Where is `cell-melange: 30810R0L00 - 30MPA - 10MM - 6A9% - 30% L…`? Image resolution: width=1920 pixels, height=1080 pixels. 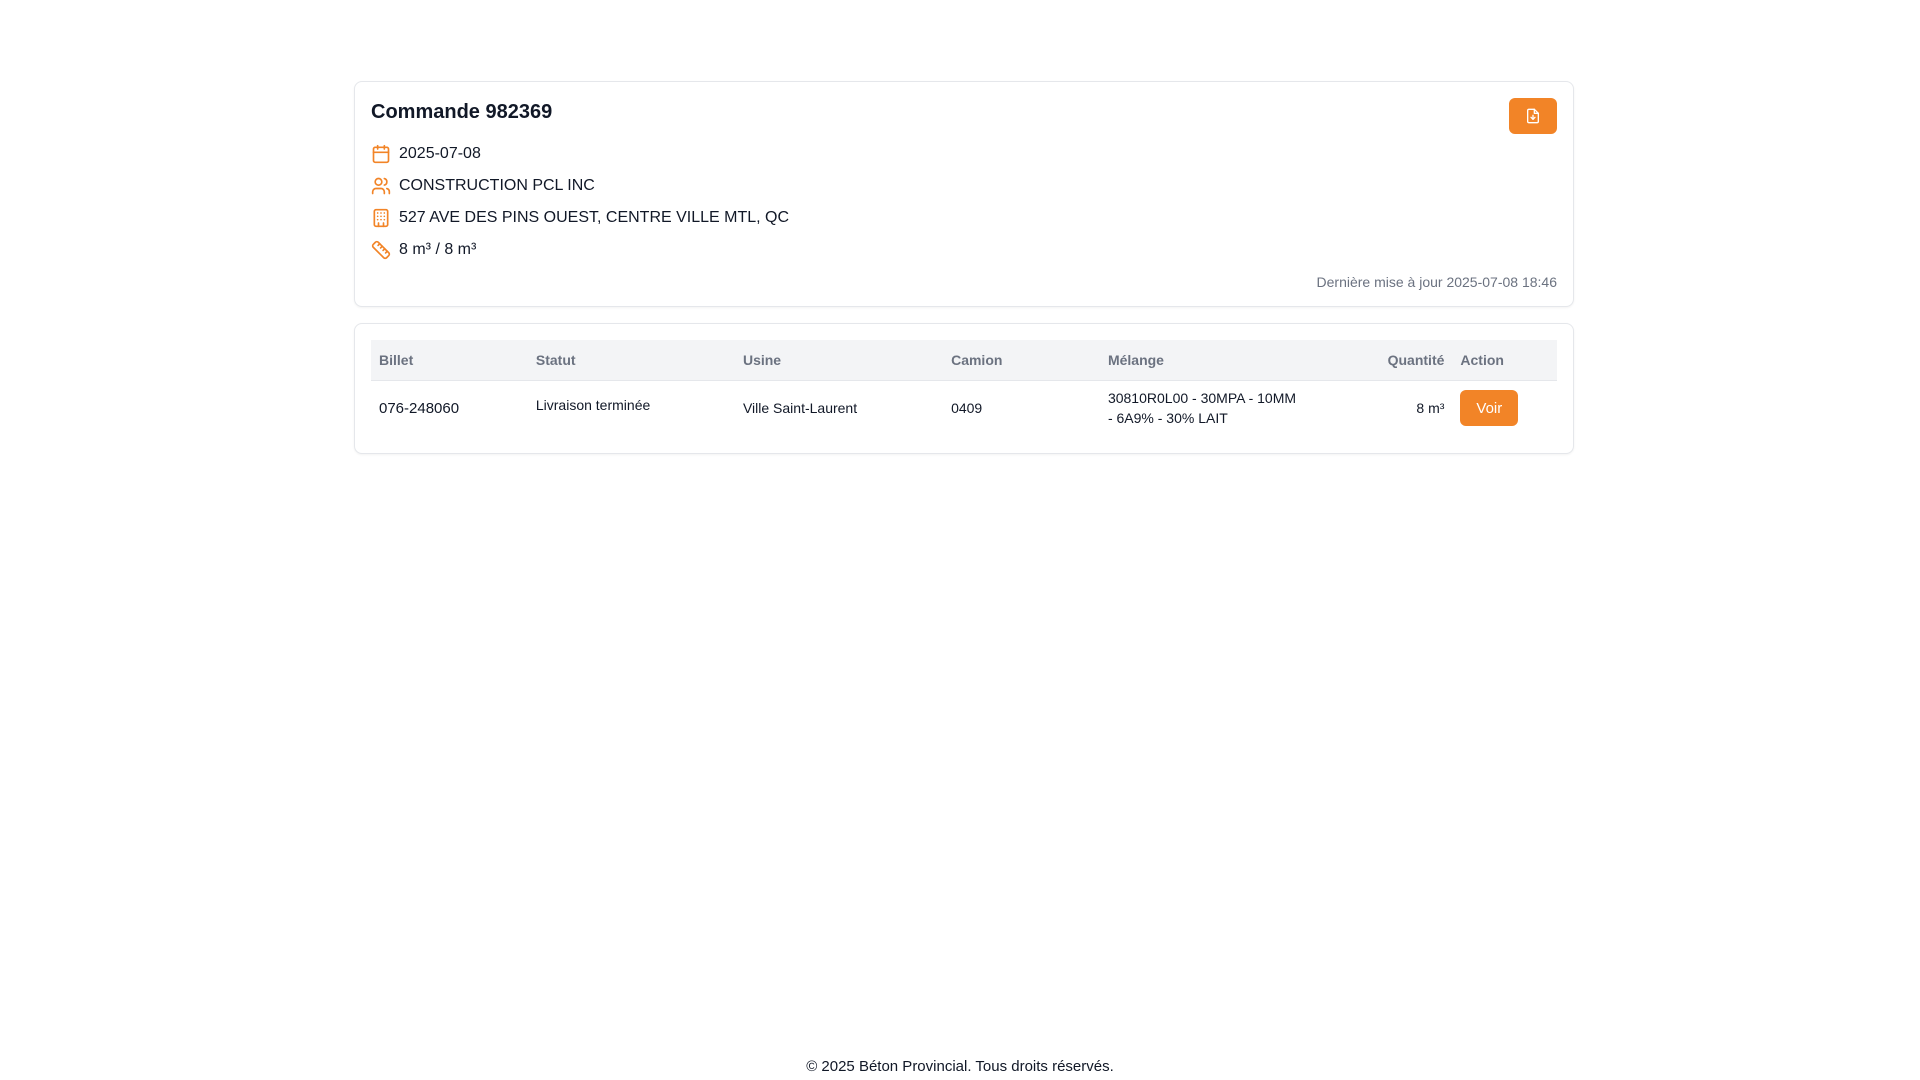
cell-melange: 30810R0L00 - 30MPA - 10MM - 6A9% - 30% L… is located at coordinates (1205, 408).